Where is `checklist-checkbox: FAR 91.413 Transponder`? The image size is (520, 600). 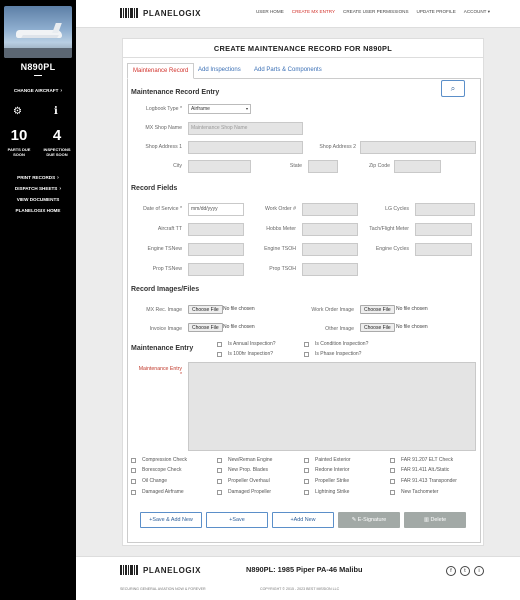
checklist-checkbox: FAR 91.413 Transponder is located at coordinates (423, 481).